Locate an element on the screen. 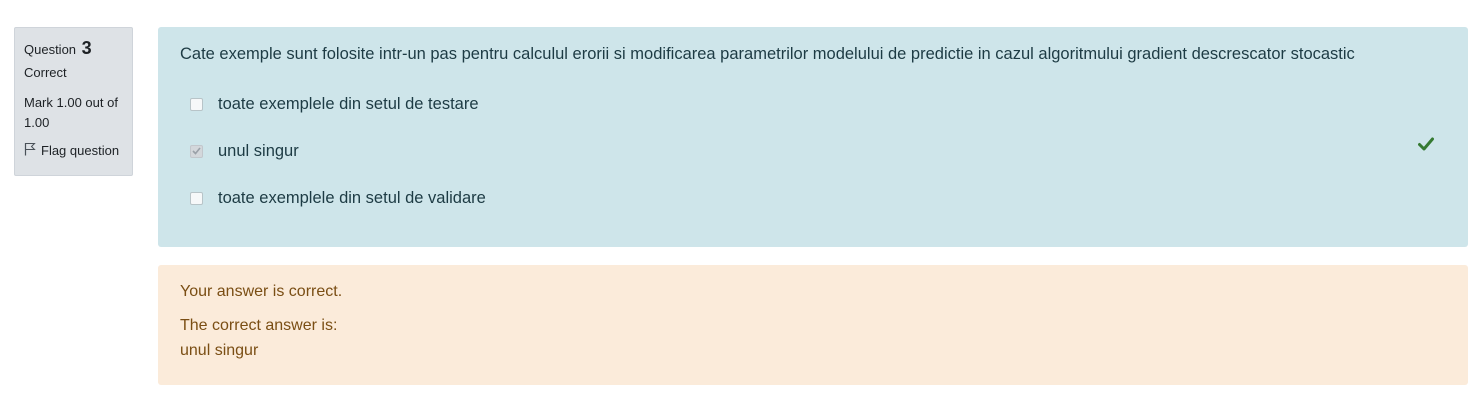 The width and height of the screenshot is (1480, 411). question-state: Correct is located at coordinates (45, 72).